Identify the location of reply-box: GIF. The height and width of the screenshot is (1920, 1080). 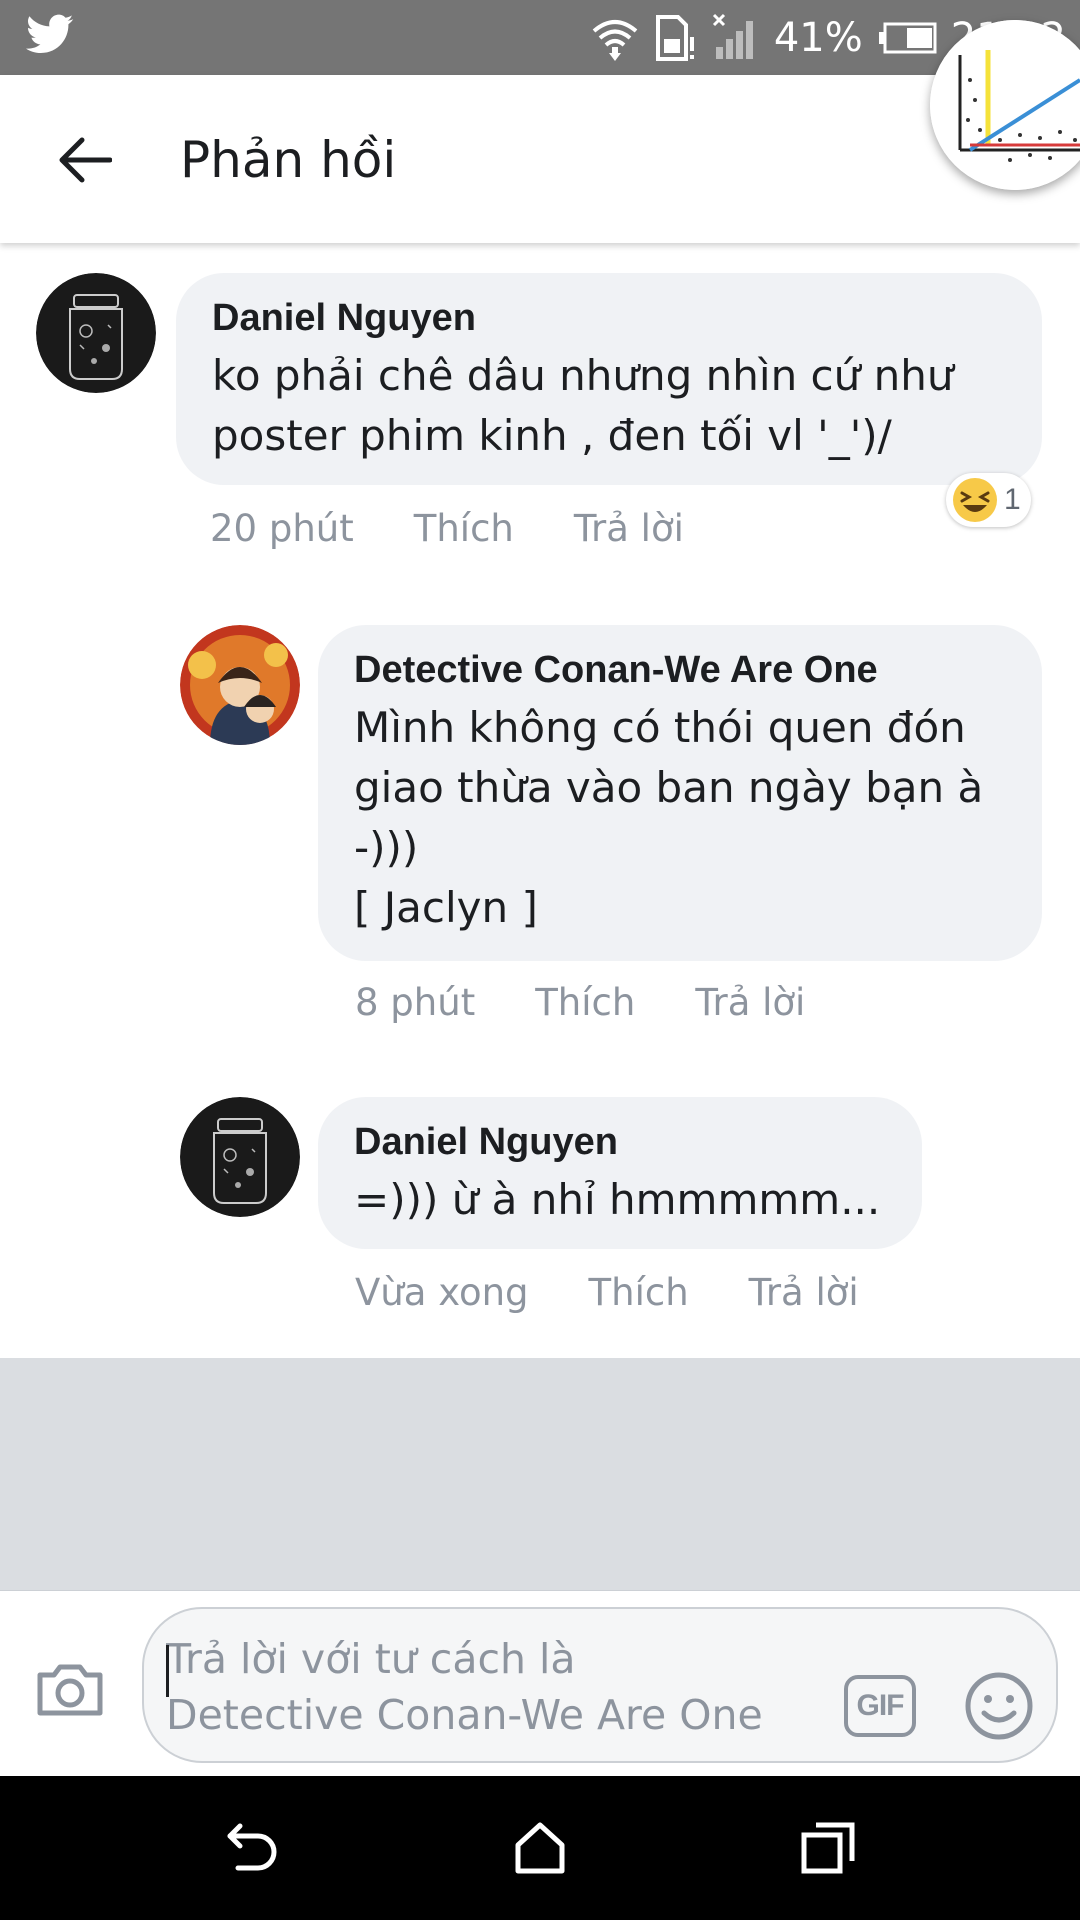
(600, 1685).